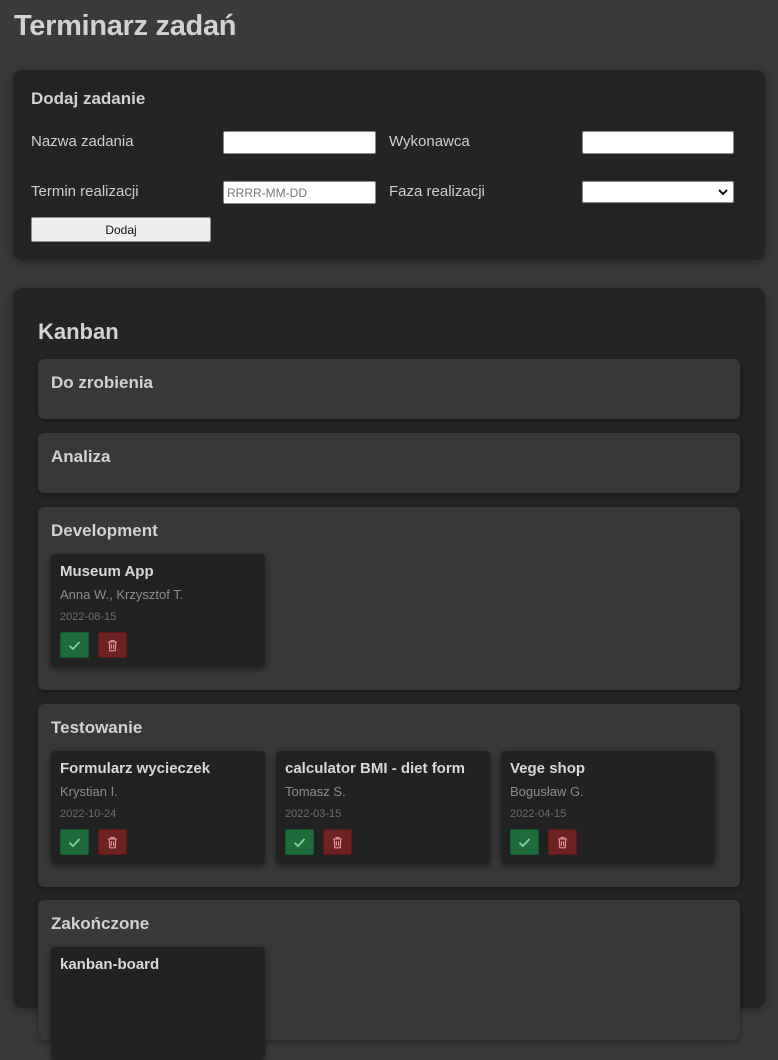 This screenshot has height=1060, width=778. What do you see at coordinates (135, 768) in the screenshot?
I see `task-title: Formularz wycieczek` at bounding box center [135, 768].